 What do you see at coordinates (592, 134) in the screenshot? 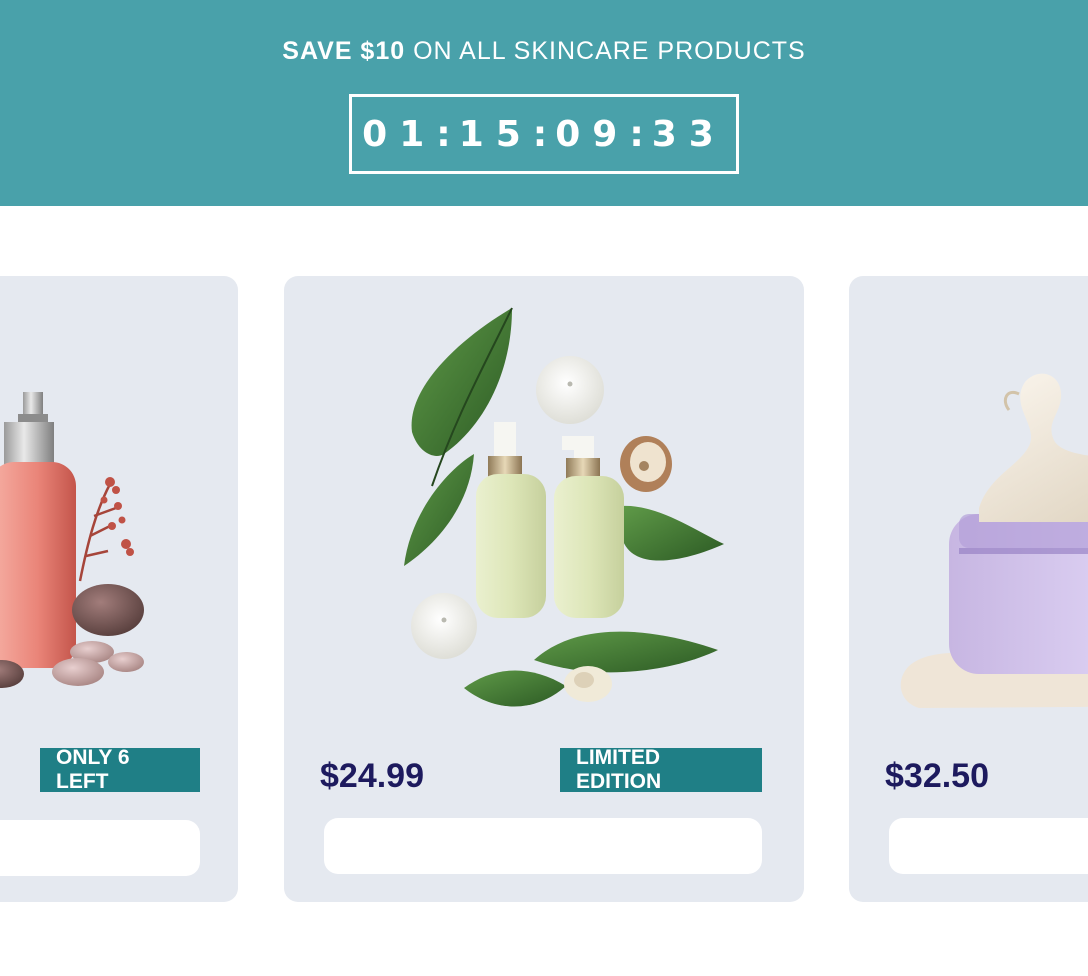
I see `countdown-minutes: 09` at bounding box center [592, 134].